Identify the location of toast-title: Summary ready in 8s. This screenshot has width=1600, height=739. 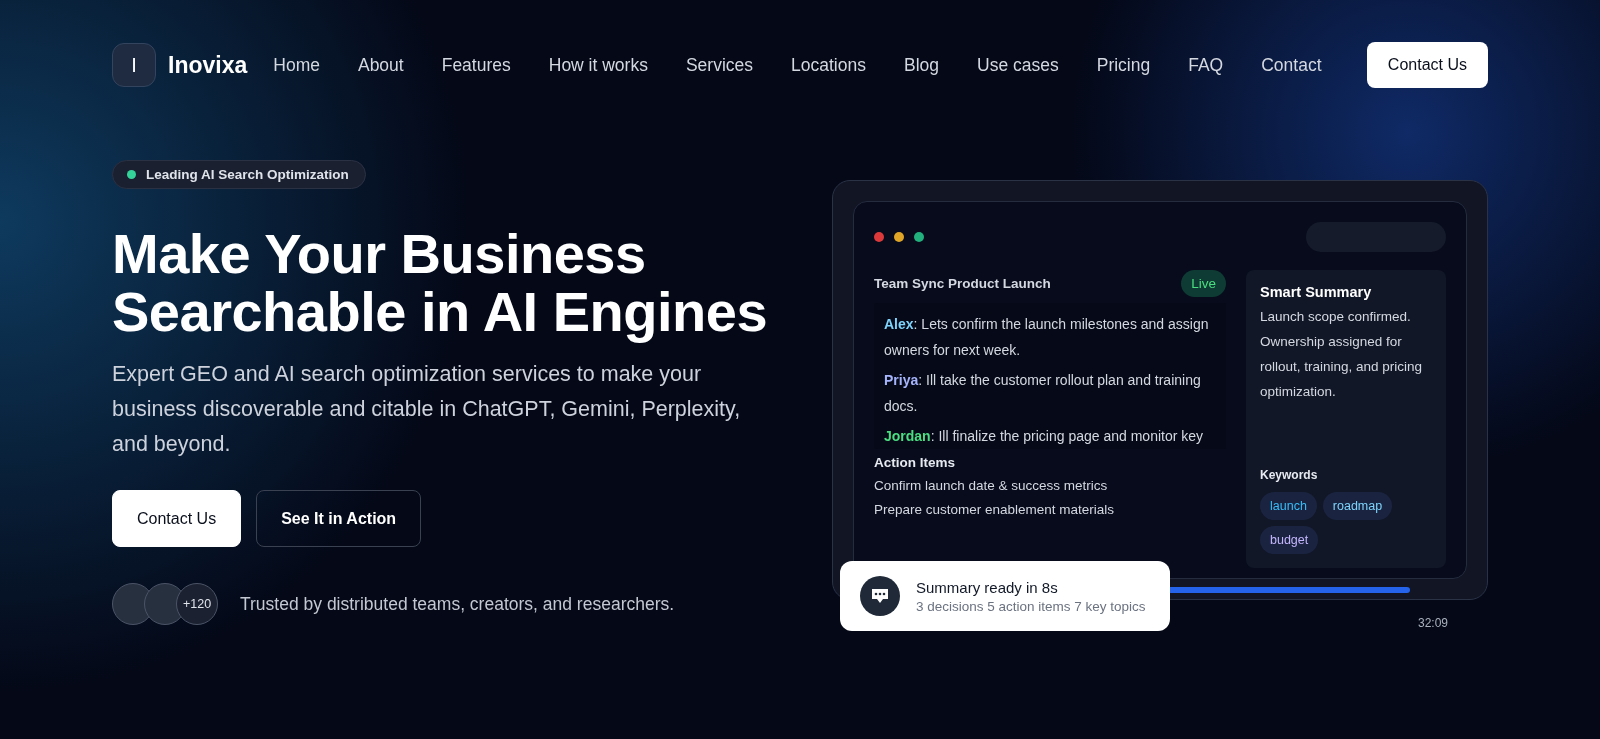
(987, 587).